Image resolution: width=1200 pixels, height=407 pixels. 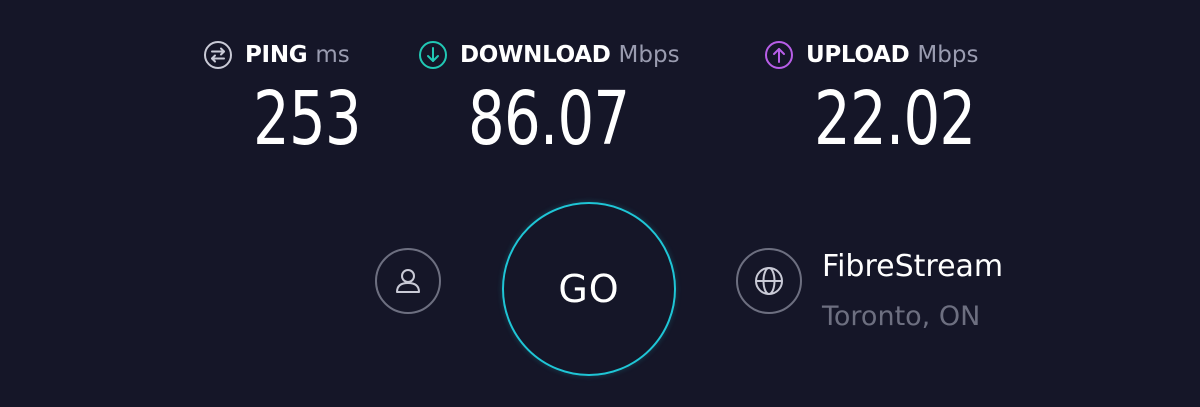 I want to click on server-location: Toronto, ON, so click(x=901, y=316).